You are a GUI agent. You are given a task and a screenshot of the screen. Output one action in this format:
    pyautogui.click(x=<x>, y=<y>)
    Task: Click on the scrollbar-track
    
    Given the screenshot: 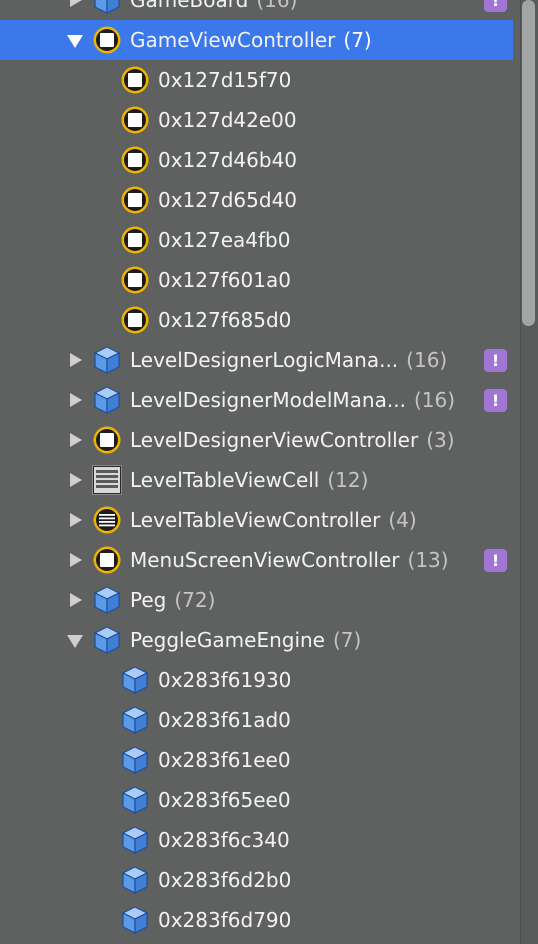 What is the action you would take?
    pyautogui.click(x=520, y=472)
    